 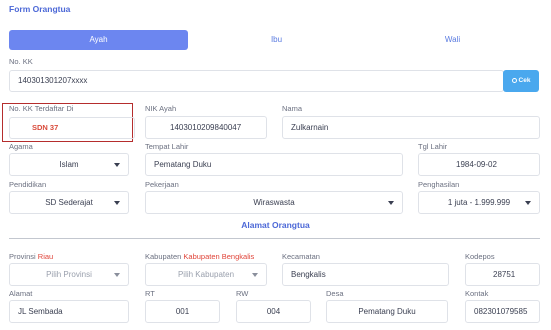 I want to click on kontak-label: Kontak, so click(x=477, y=293).